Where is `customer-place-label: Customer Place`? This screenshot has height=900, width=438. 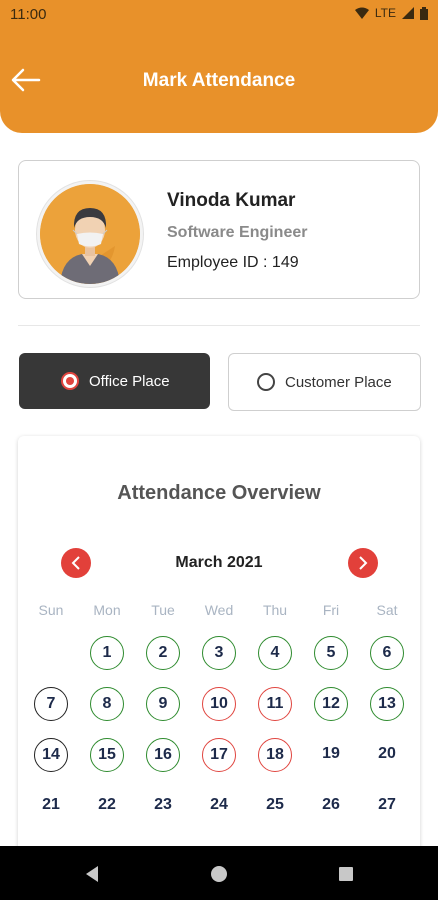 customer-place-label: Customer Place is located at coordinates (338, 382).